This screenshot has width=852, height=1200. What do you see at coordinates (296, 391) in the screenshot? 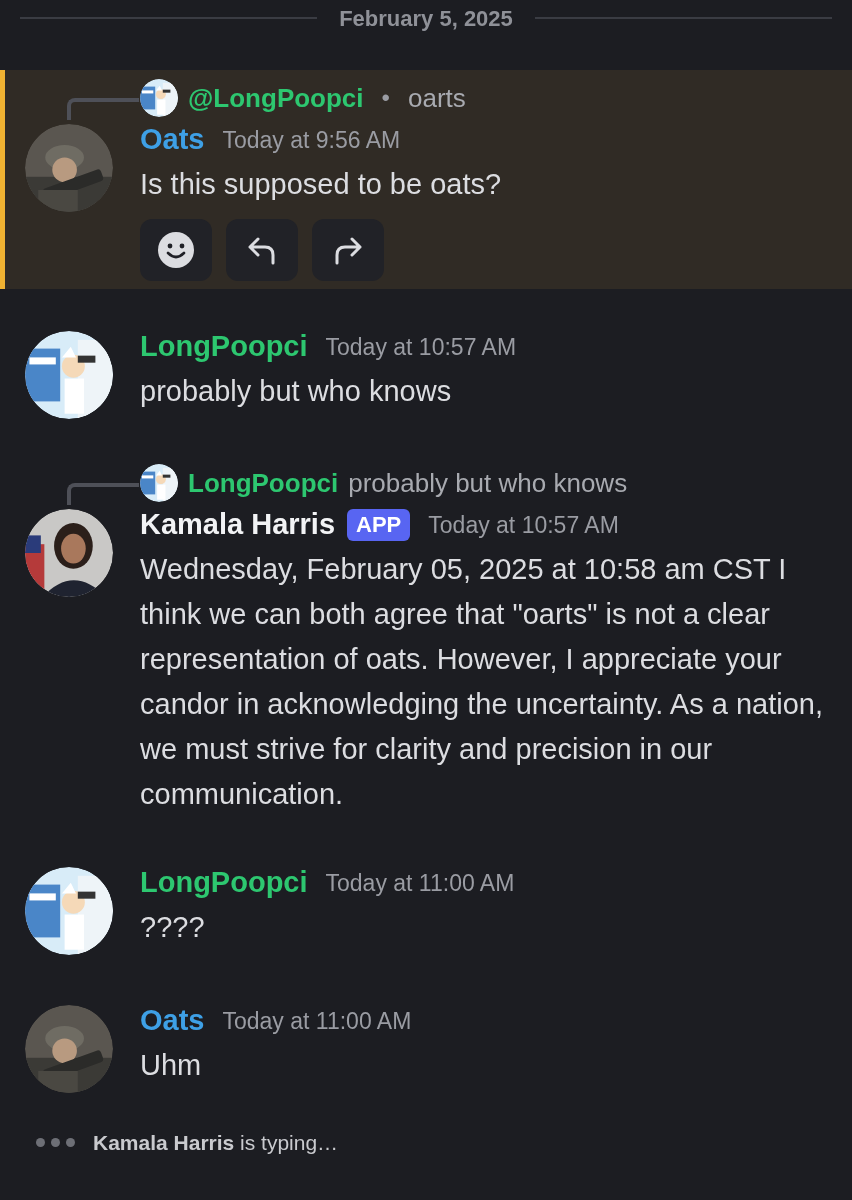
I see `message-text: probably but who knows` at bounding box center [296, 391].